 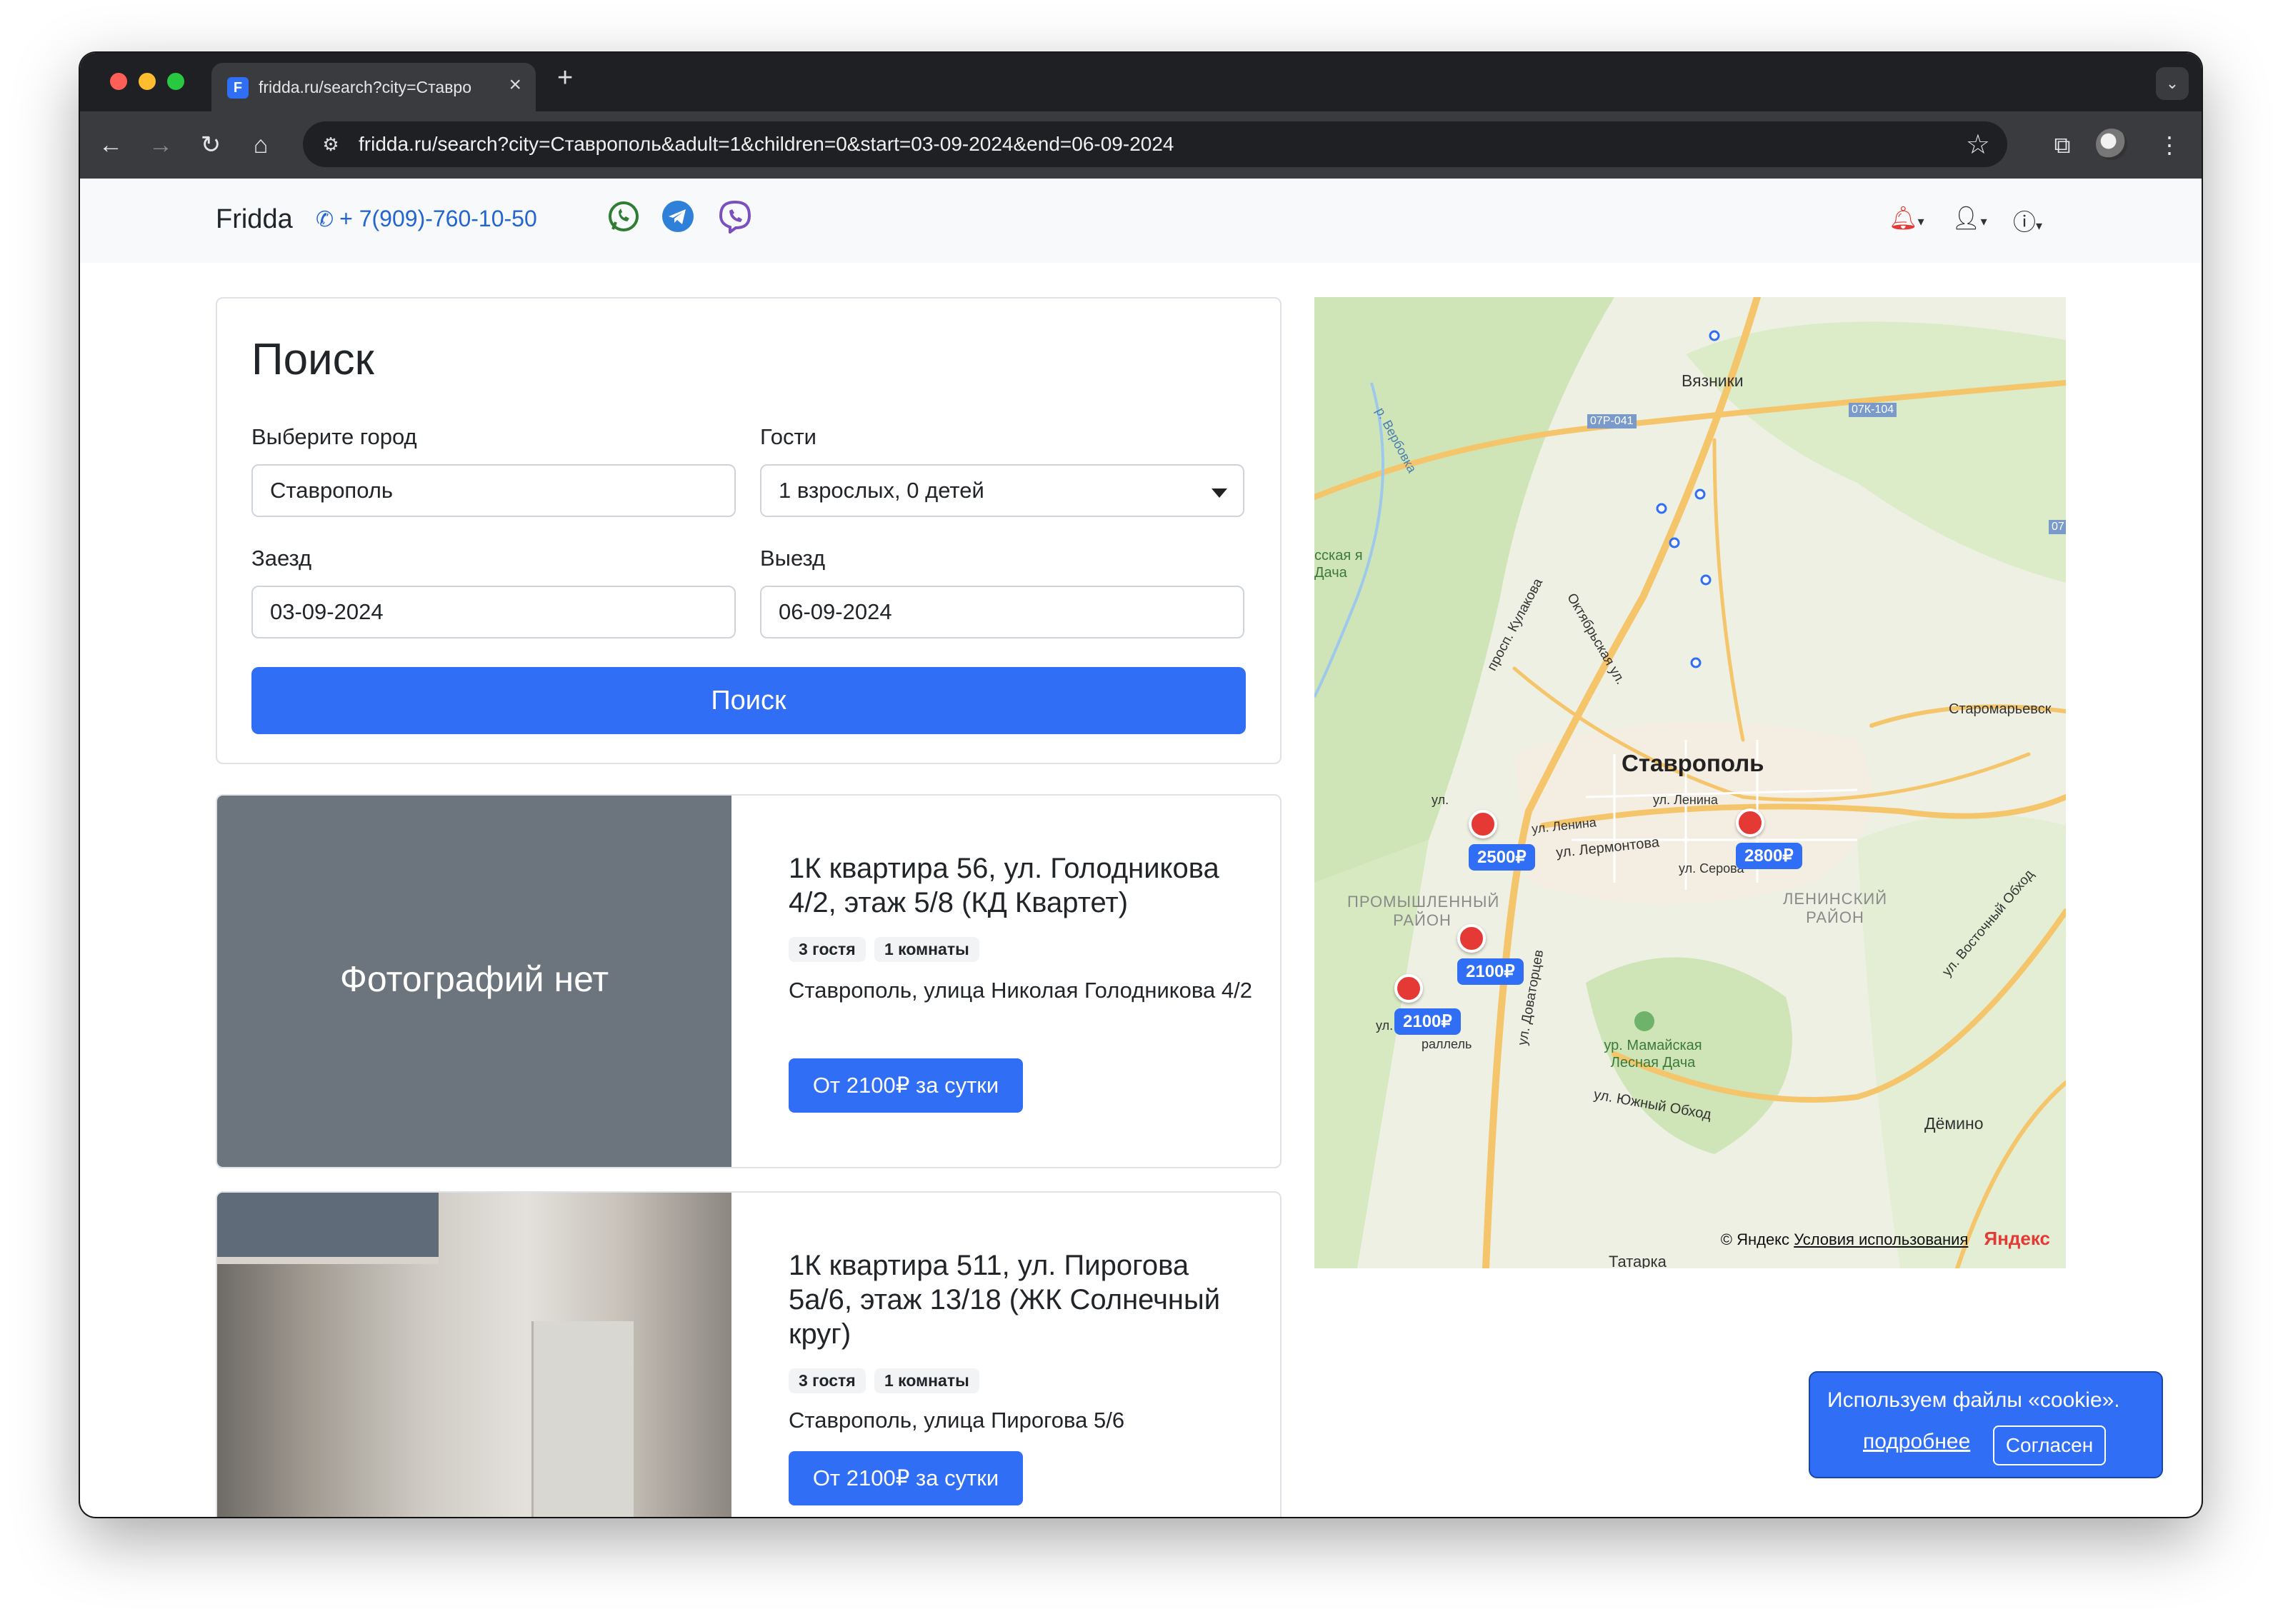 What do you see at coordinates (1873, 410) in the screenshot?
I see `map-road-badge: 07К-104` at bounding box center [1873, 410].